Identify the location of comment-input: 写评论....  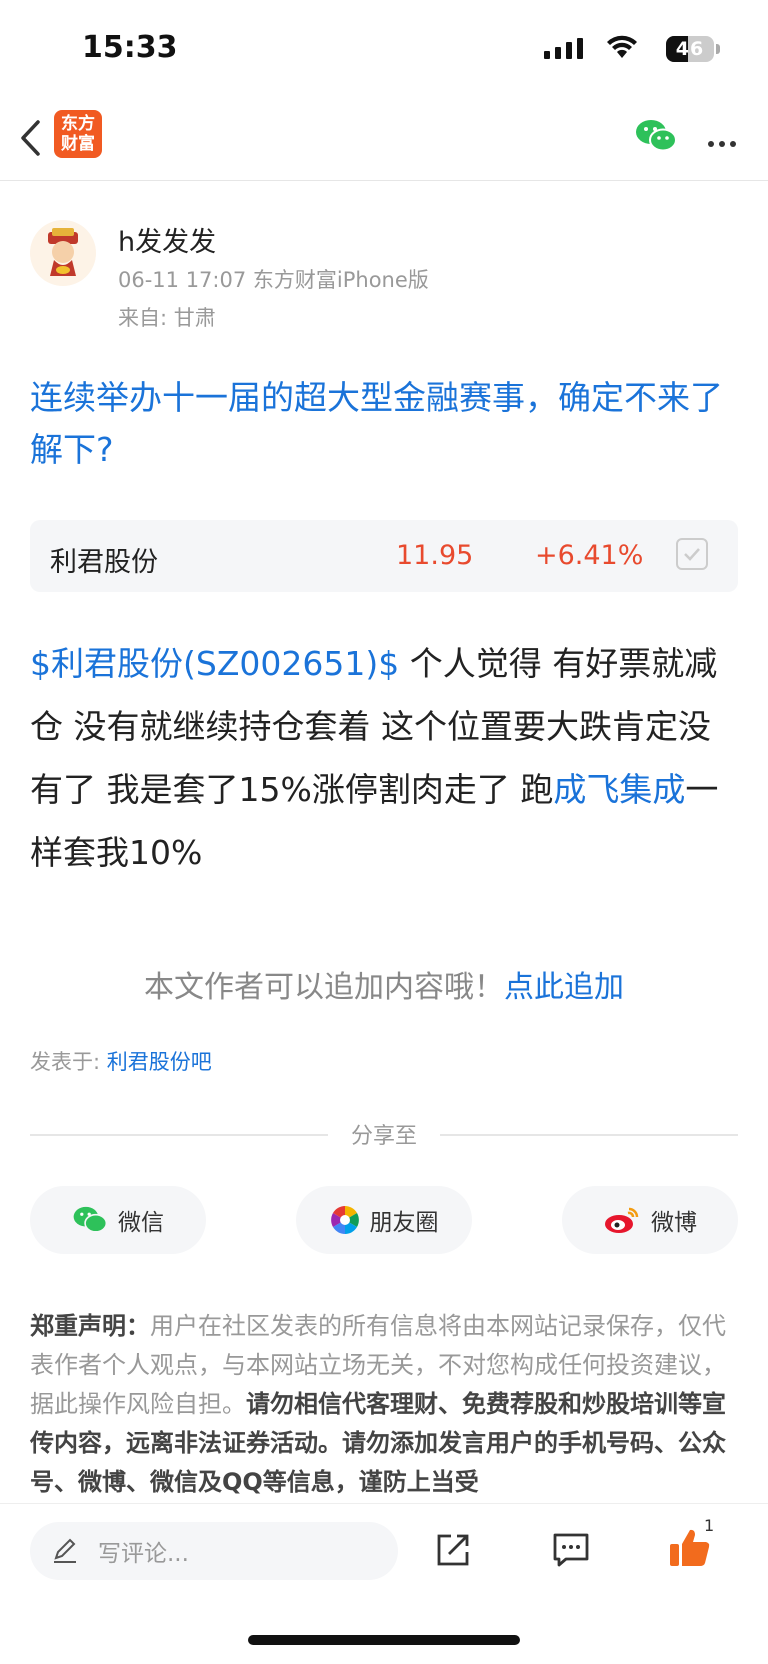
(214, 1551).